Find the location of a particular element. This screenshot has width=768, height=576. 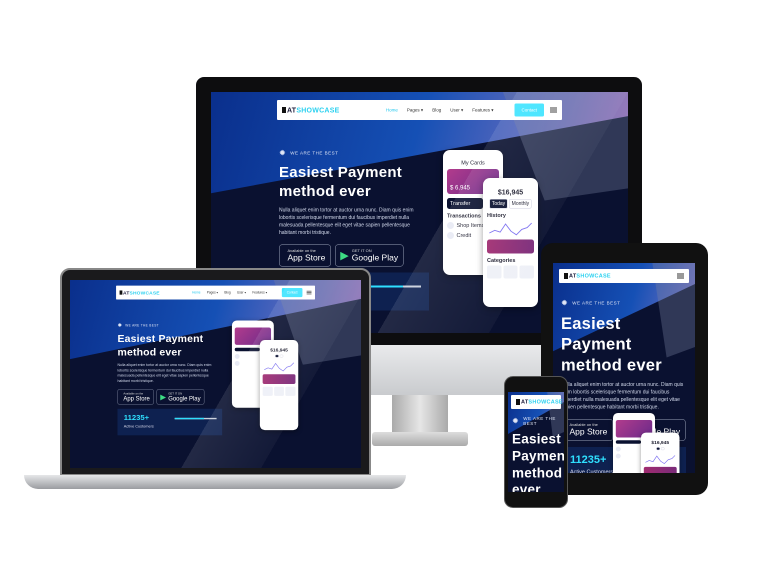

period-tabs: Today Monthly is located at coordinates (510, 204).